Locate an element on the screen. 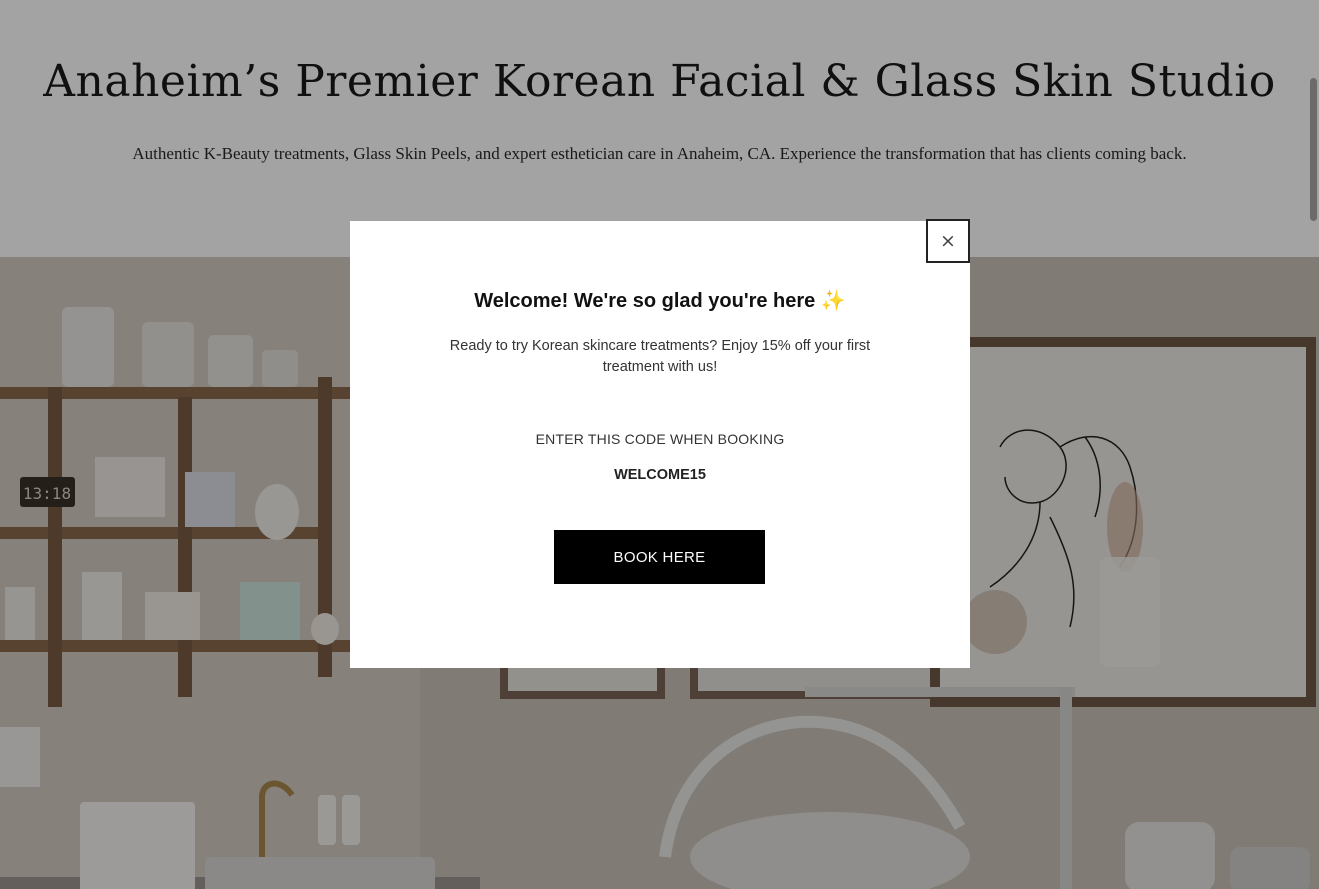 The height and width of the screenshot is (889, 1319). popup-title: Welcome! We're so glad you're here ✨ is located at coordinates (660, 300).